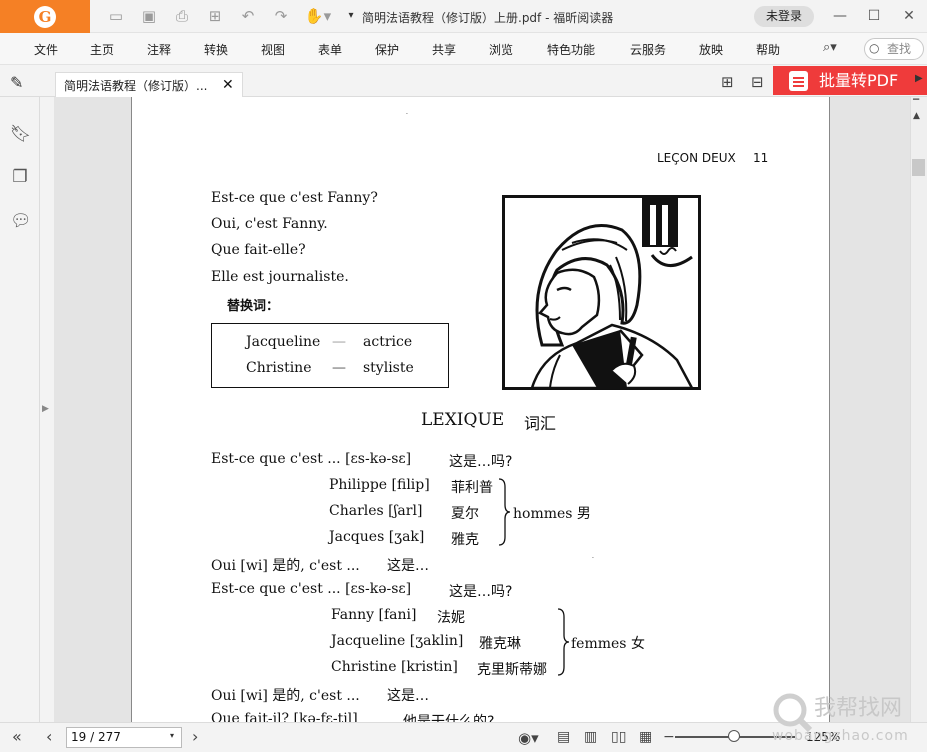 This screenshot has width=927, height=752. I want to click on dialogue-line: Que fait-elle?, so click(258, 250).